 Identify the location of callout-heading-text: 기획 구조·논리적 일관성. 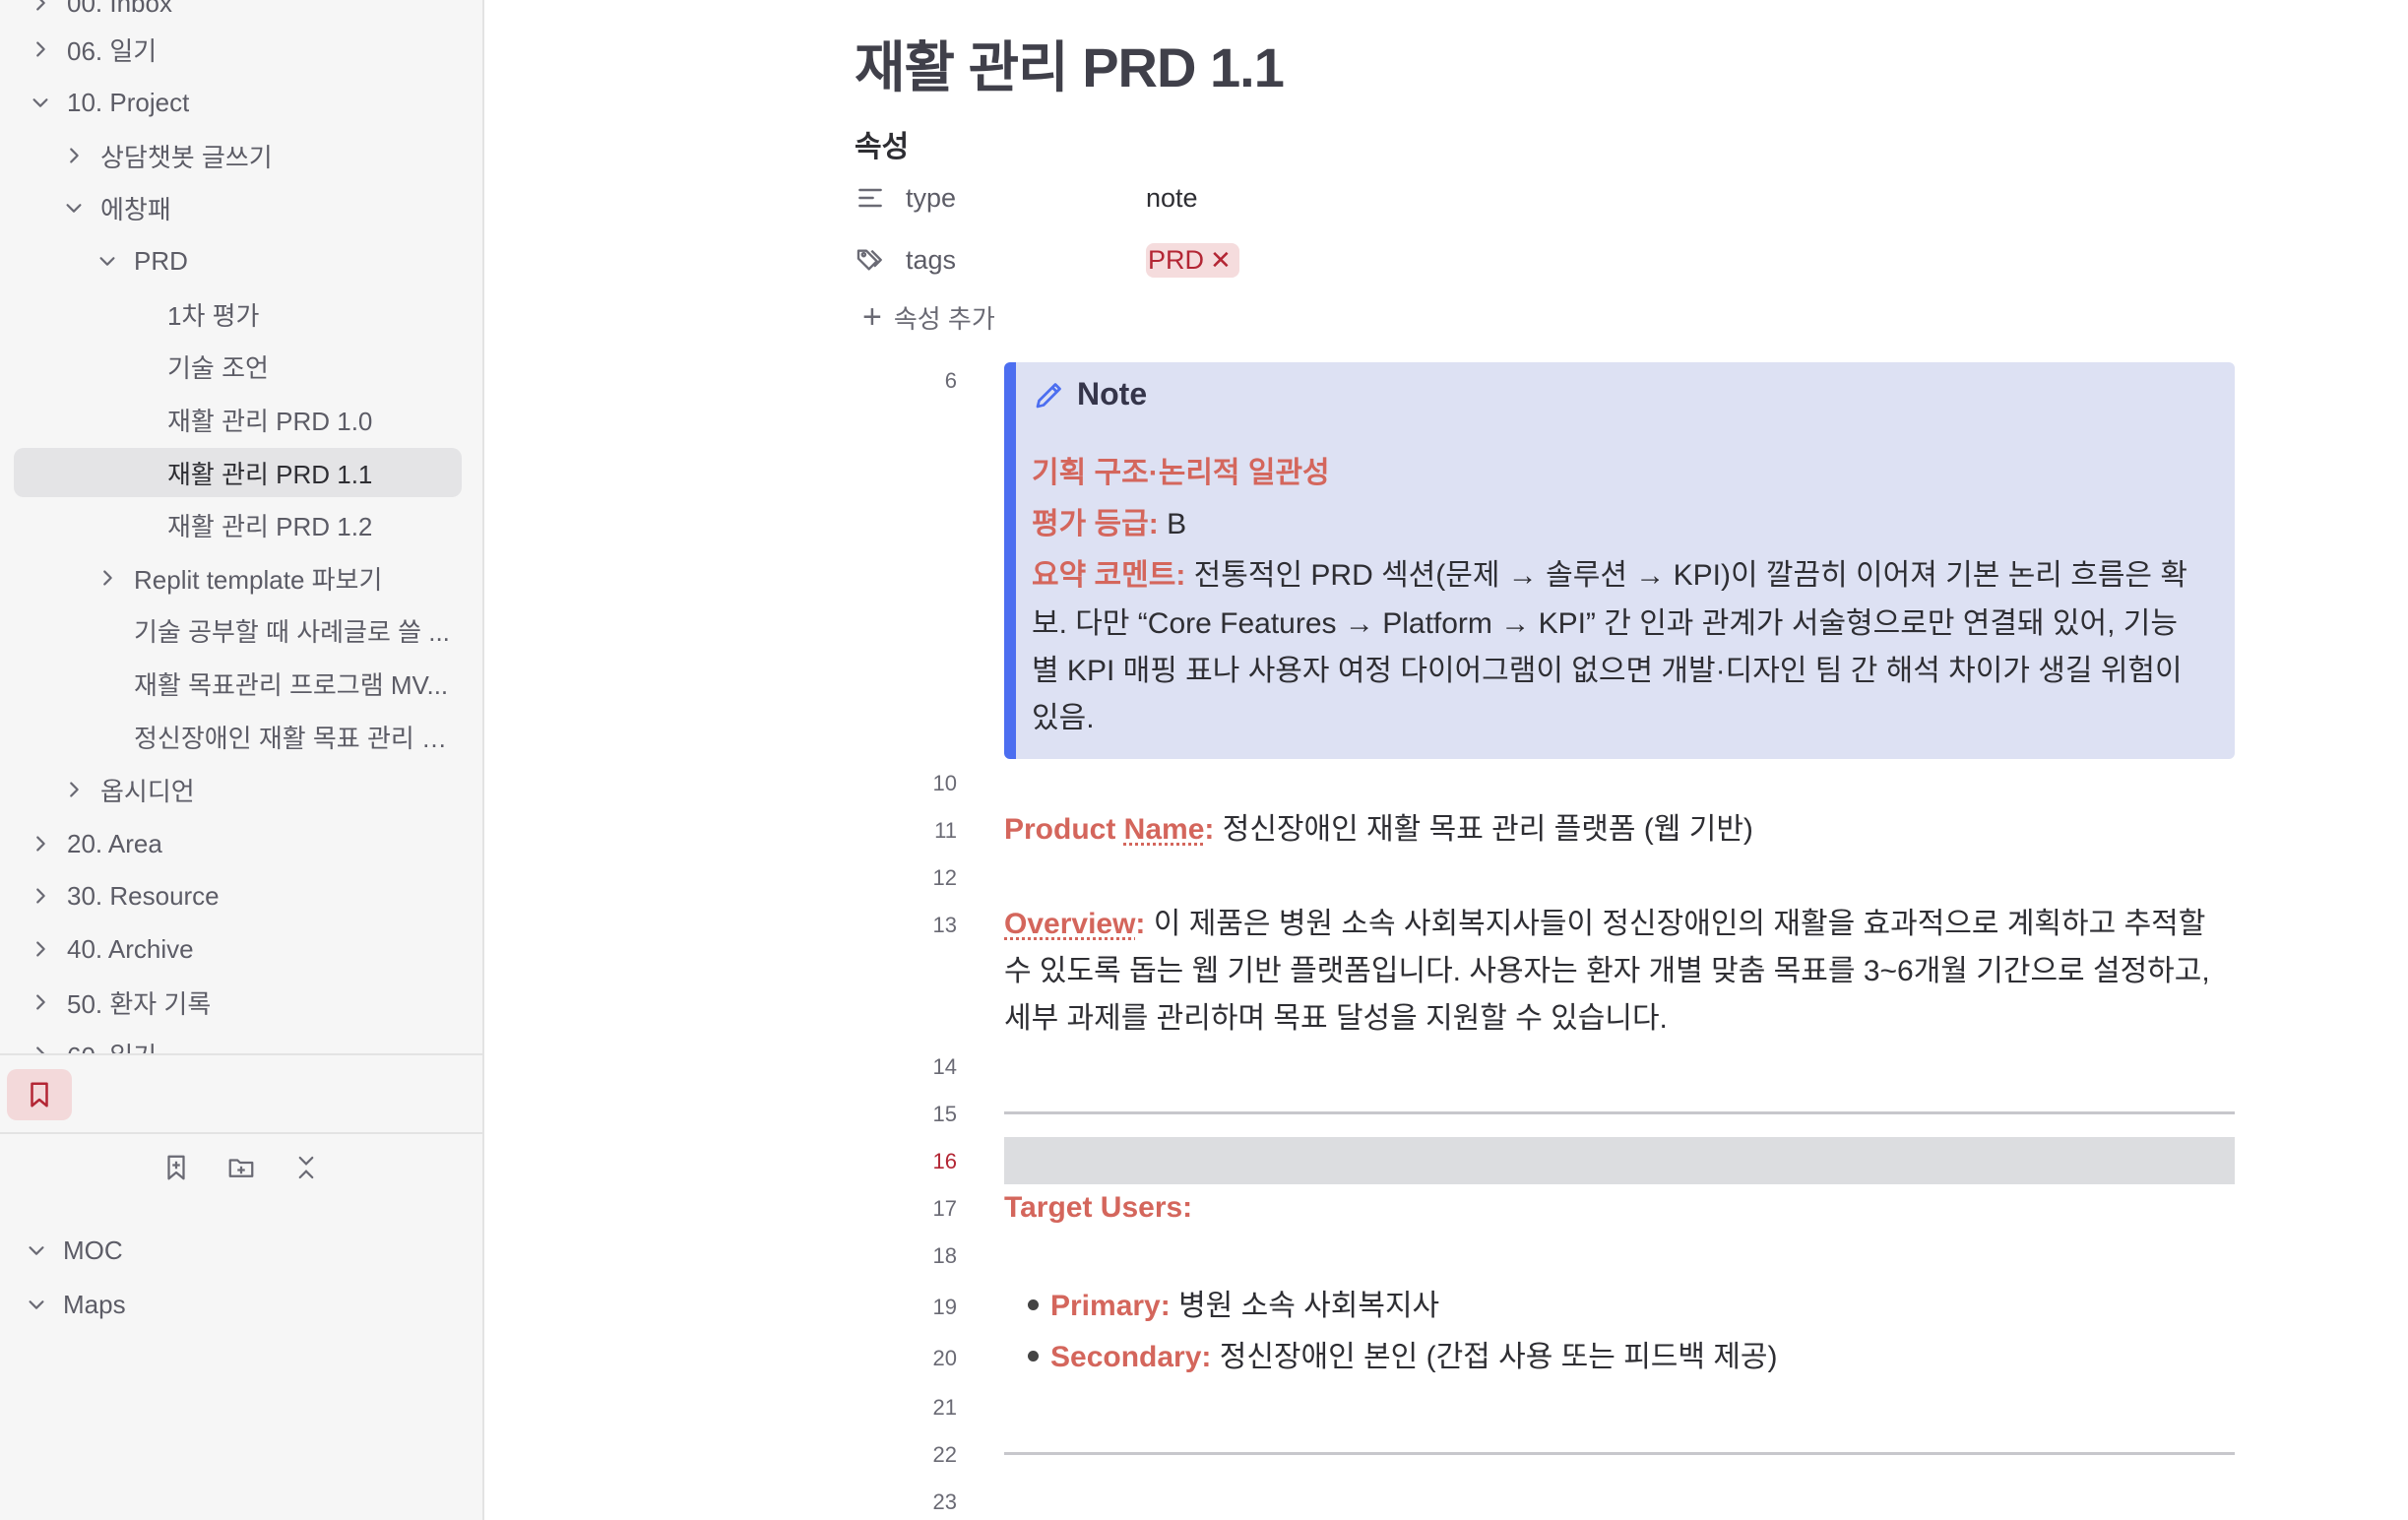
(1181, 473).